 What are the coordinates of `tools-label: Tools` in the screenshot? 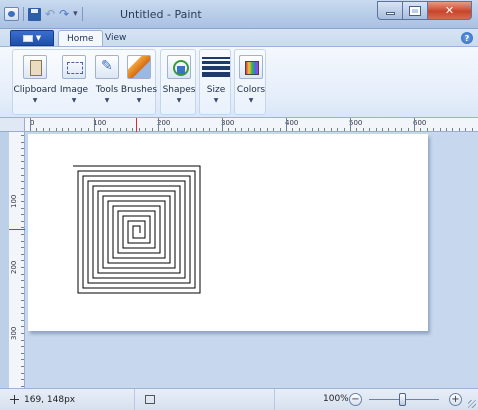 It's located at (107, 90).